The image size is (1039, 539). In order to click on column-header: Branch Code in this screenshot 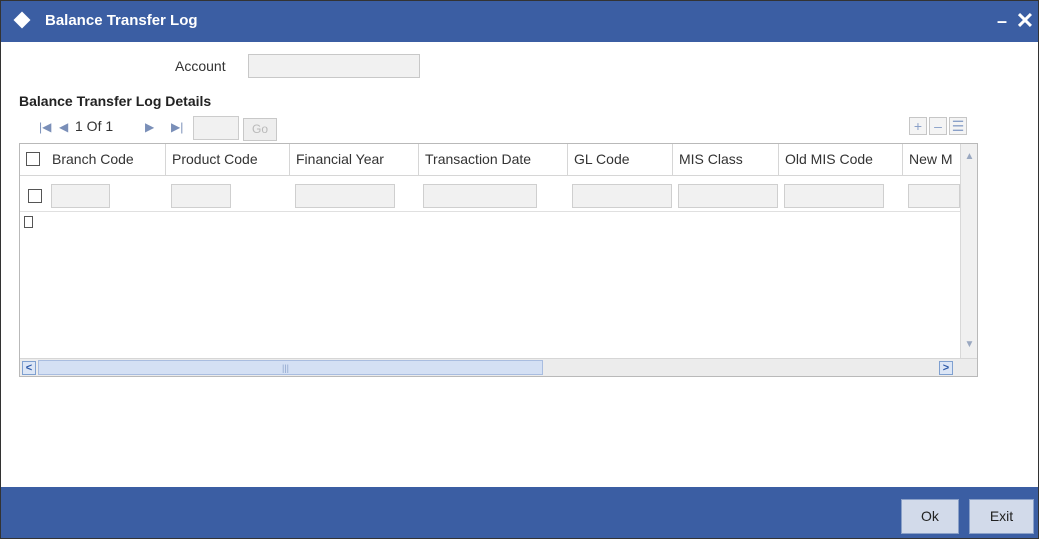, I will do `click(106, 159)`.